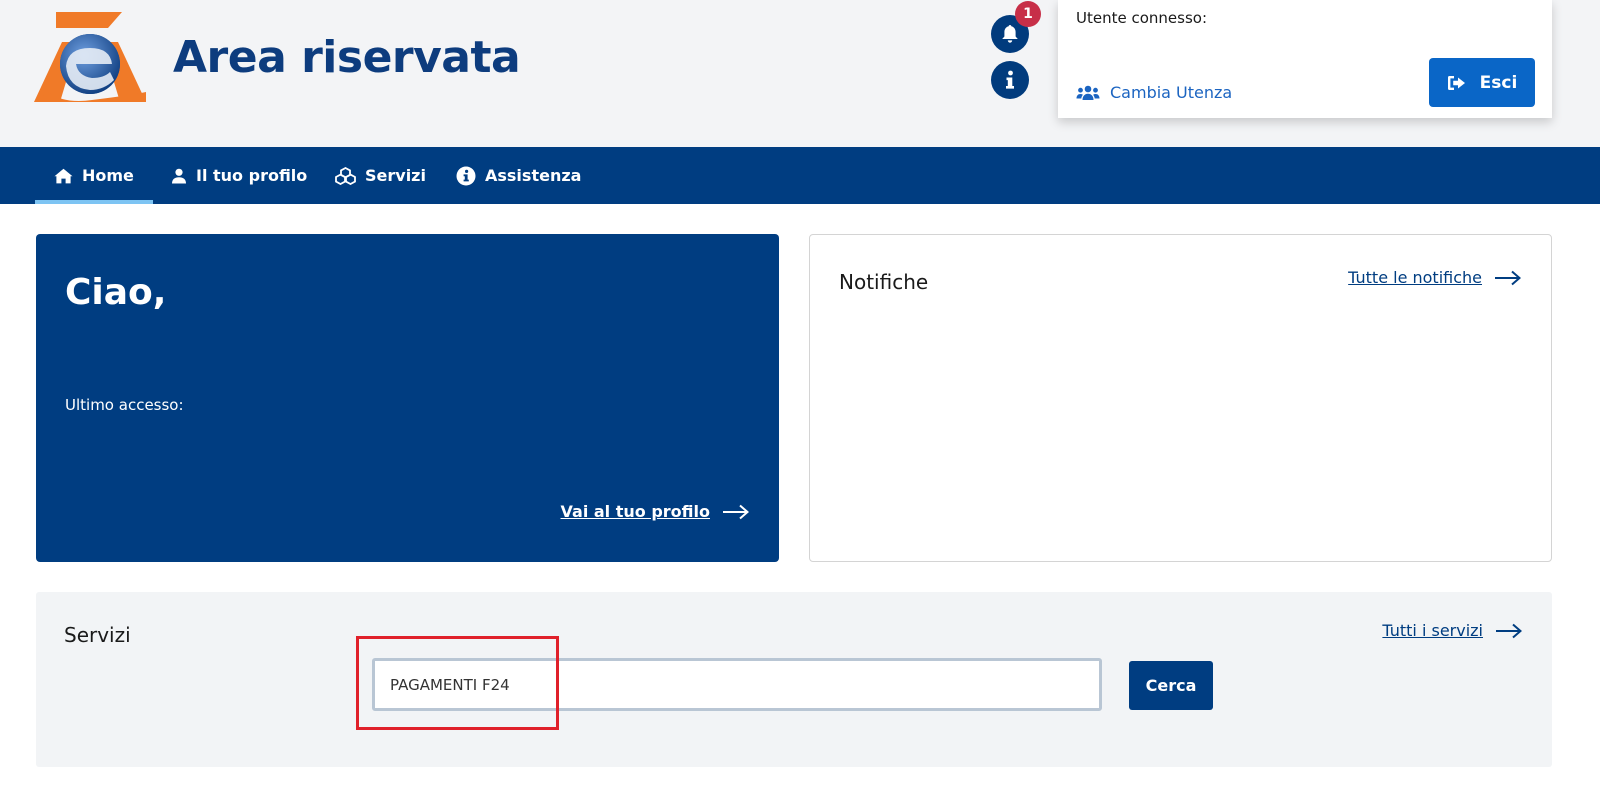 The height and width of the screenshot is (794, 1600). I want to click on info-circle-icon, so click(466, 175).